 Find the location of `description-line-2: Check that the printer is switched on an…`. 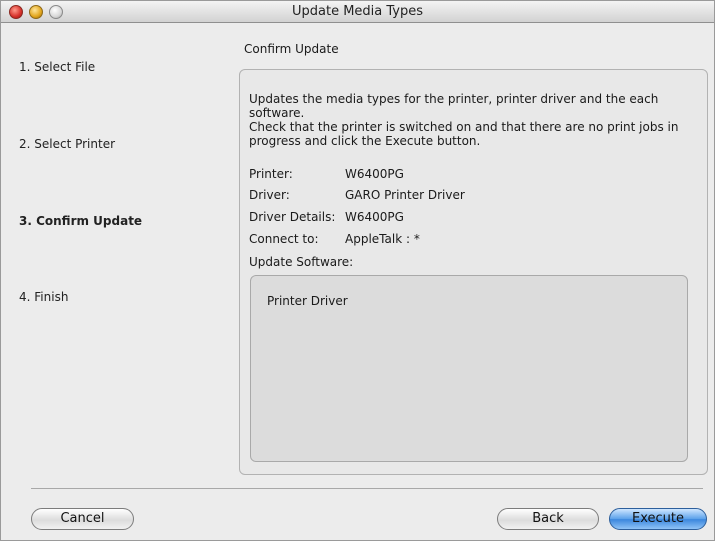

description-line-2: Check that the printer is switched on an… is located at coordinates (464, 134).